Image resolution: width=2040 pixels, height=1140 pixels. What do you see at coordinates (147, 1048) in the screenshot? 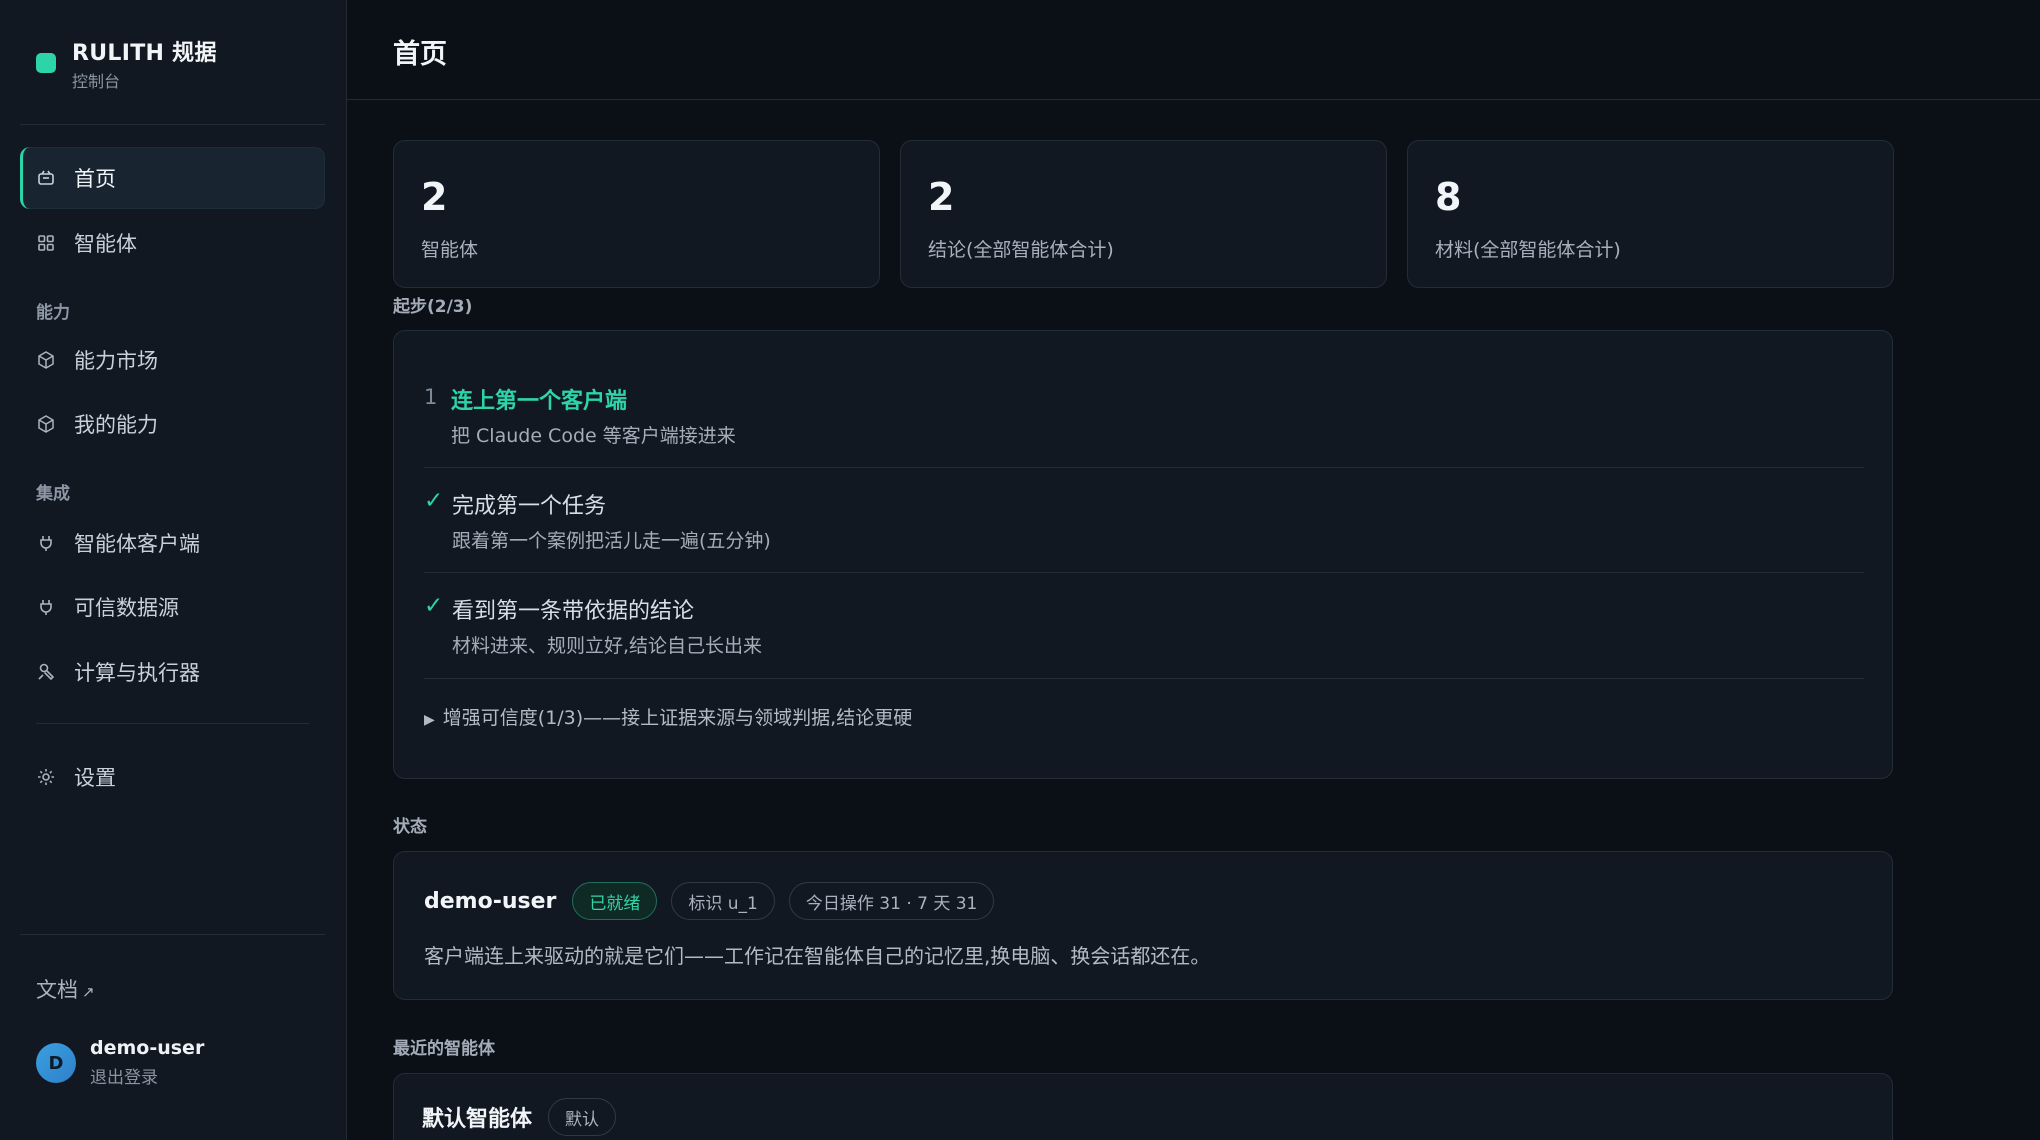
I see `user-name: demo-user` at bounding box center [147, 1048].